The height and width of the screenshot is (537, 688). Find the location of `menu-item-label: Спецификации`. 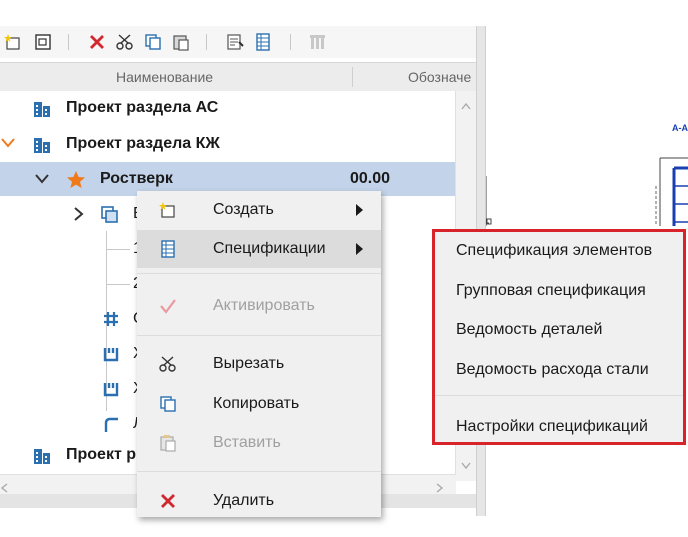

menu-item-label: Спецификации is located at coordinates (269, 248).